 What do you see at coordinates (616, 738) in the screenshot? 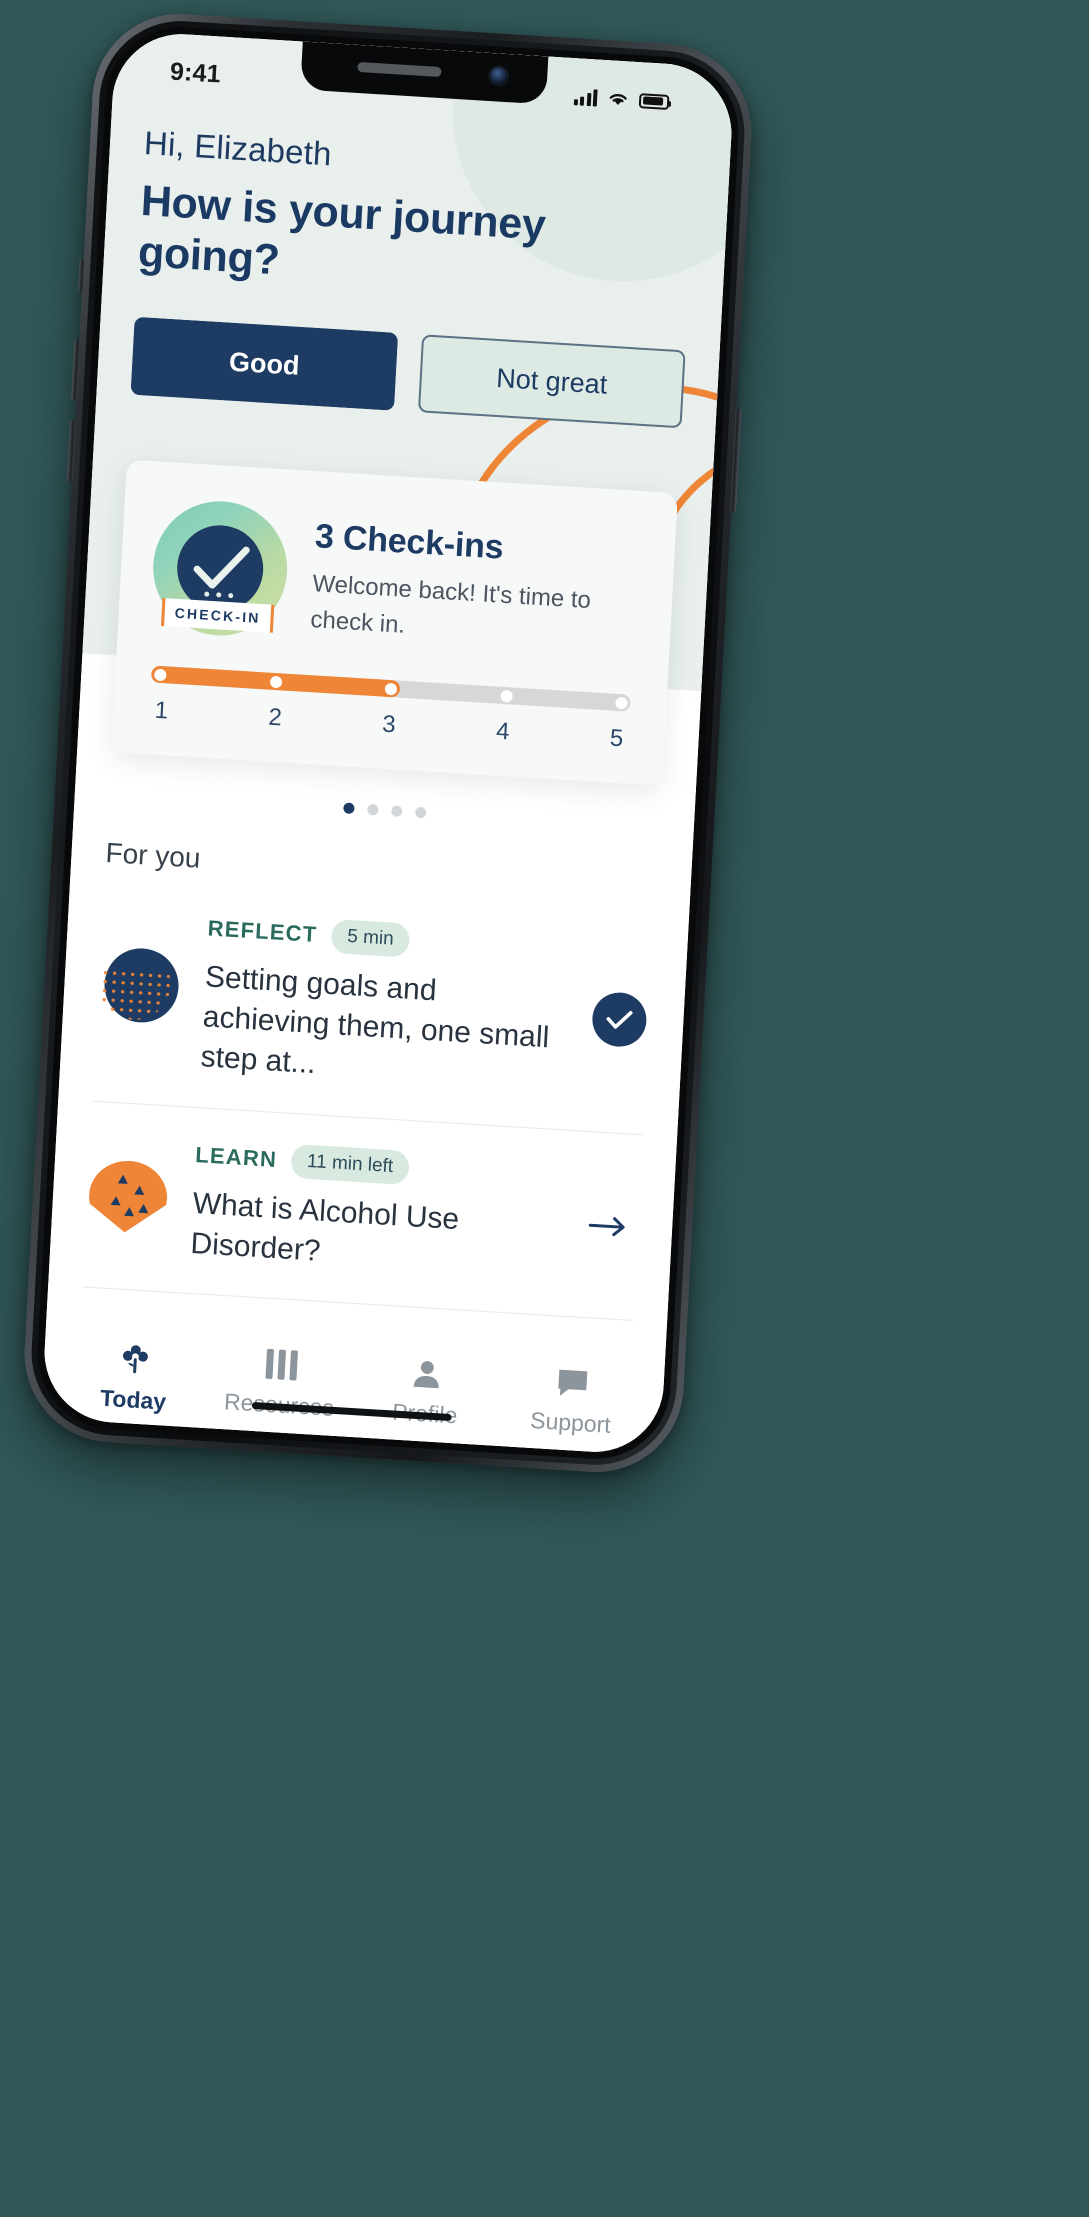
I see `progress-step-label: 5` at bounding box center [616, 738].